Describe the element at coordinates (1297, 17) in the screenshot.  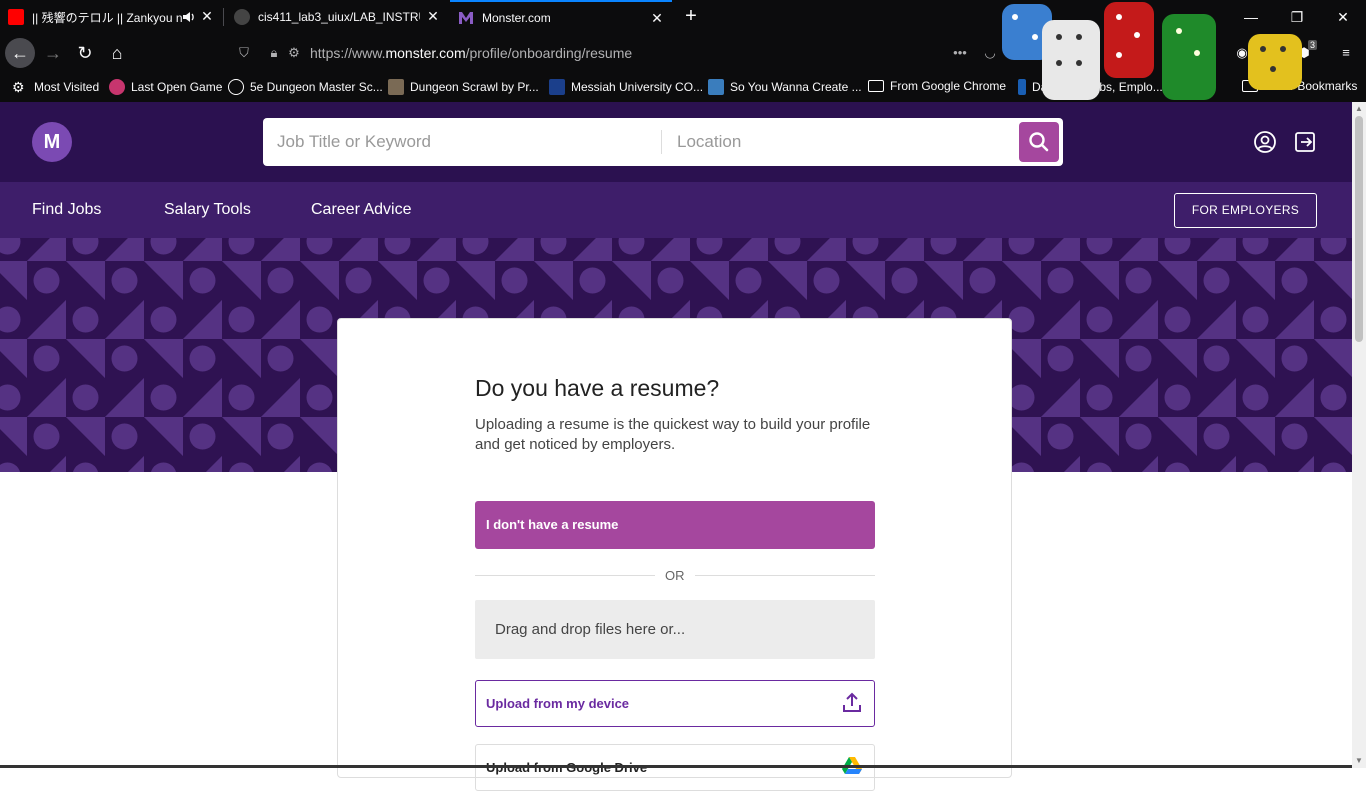
I see `restore-icon: ❐` at that location.